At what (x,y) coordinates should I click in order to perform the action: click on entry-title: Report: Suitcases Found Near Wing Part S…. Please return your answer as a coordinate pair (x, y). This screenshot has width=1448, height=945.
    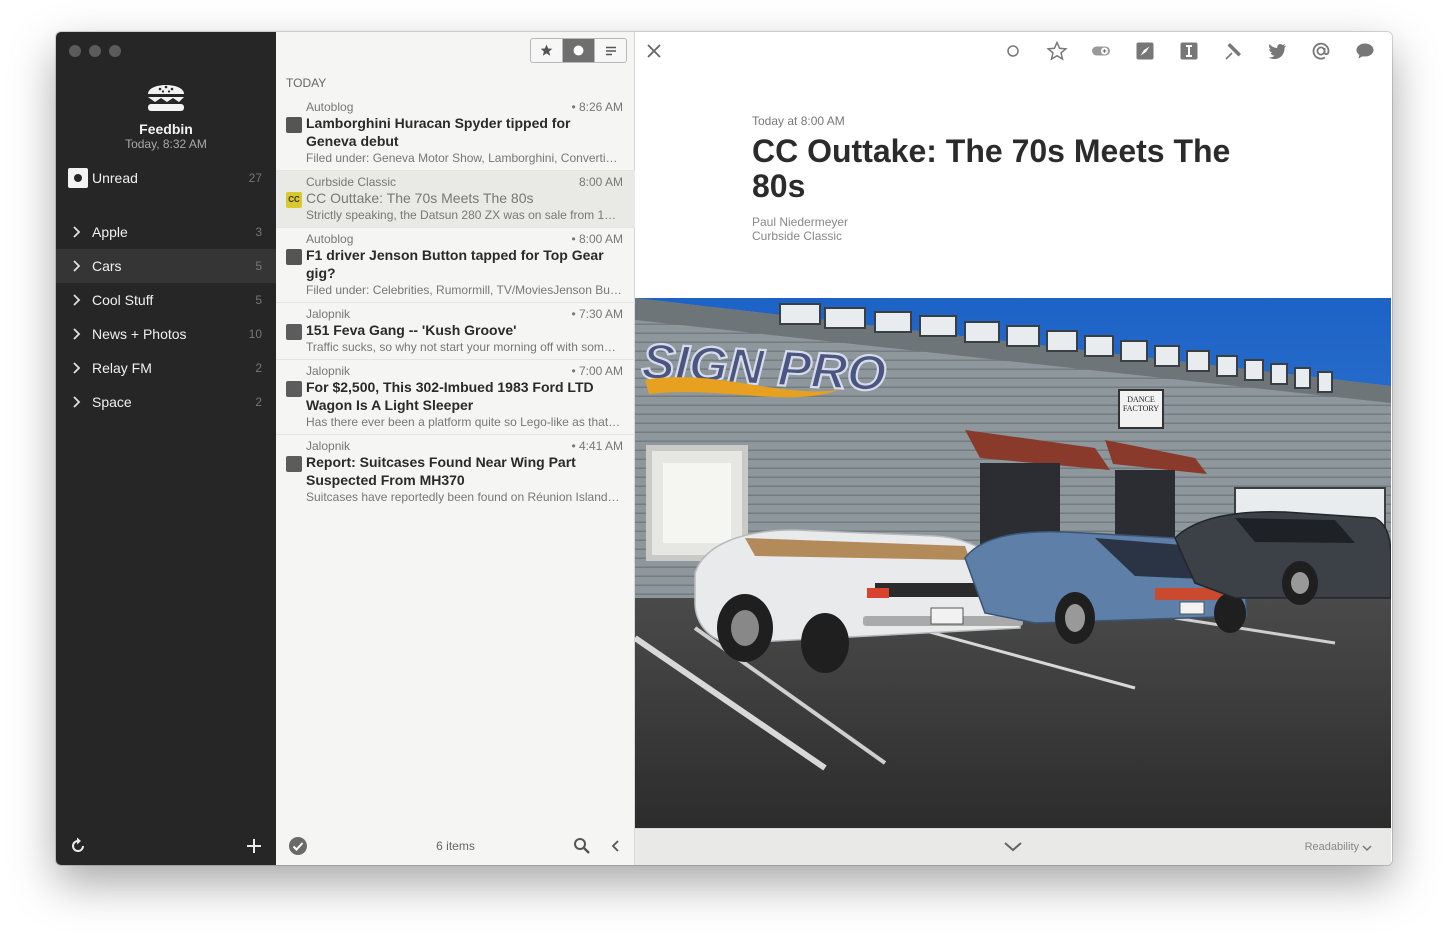
    Looking at the image, I should click on (441, 471).